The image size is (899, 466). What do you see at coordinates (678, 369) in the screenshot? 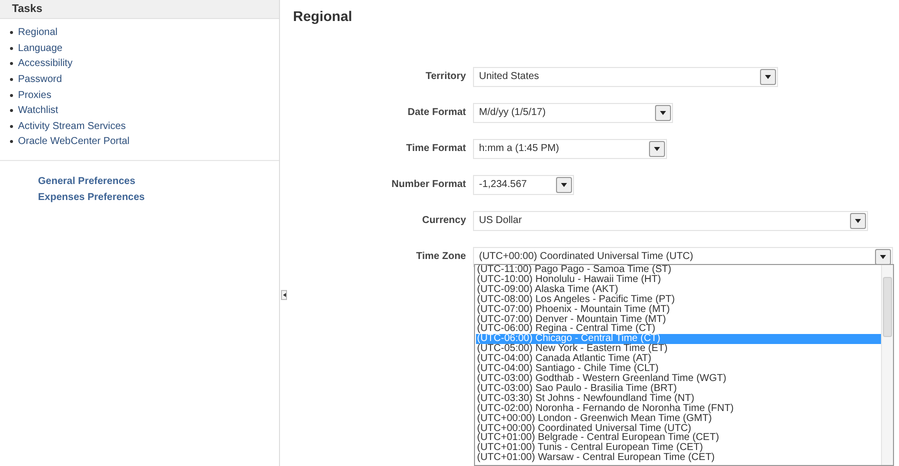
I see `dropdown-option: (UTC-04:00) Santiago - Chile Time (CLT)` at bounding box center [678, 369].